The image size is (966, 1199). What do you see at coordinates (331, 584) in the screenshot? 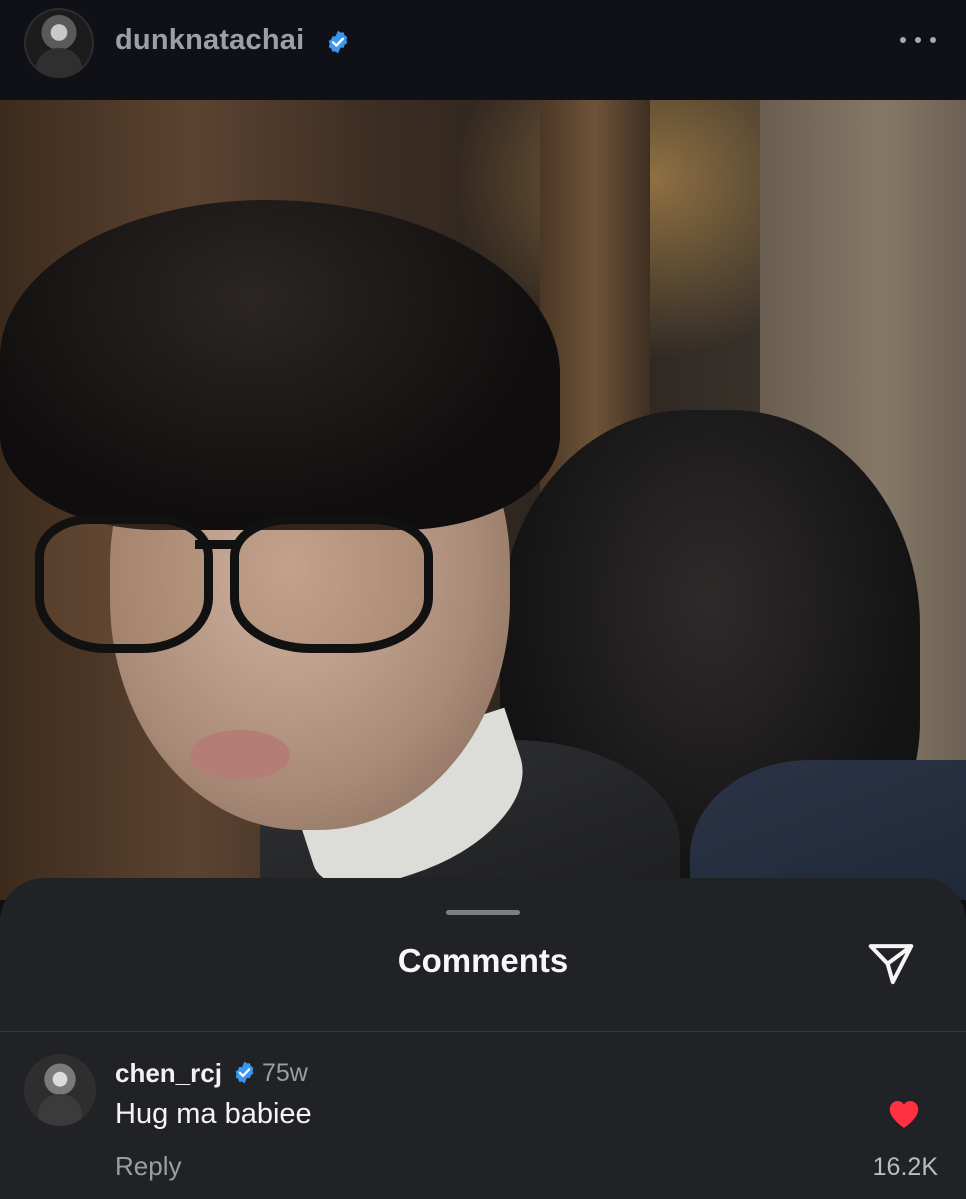
I see `photo-glasses-right-lens` at bounding box center [331, 584].